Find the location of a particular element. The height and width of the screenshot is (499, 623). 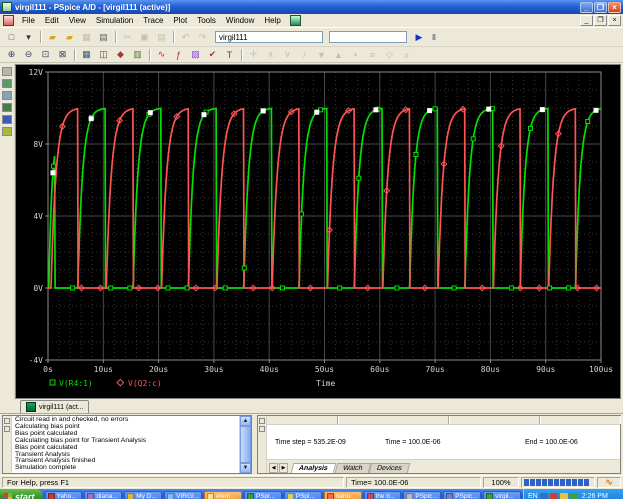

macro-icon: ▧ is located at coordinates (195, 55).